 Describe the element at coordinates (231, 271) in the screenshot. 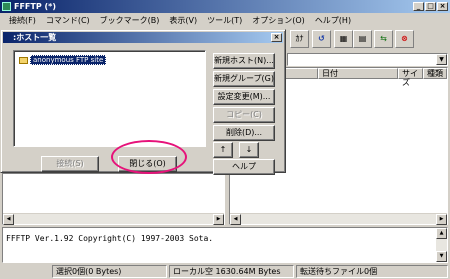

I see `status-local-free: ローカル空 1630.64M Bytes` at that location.